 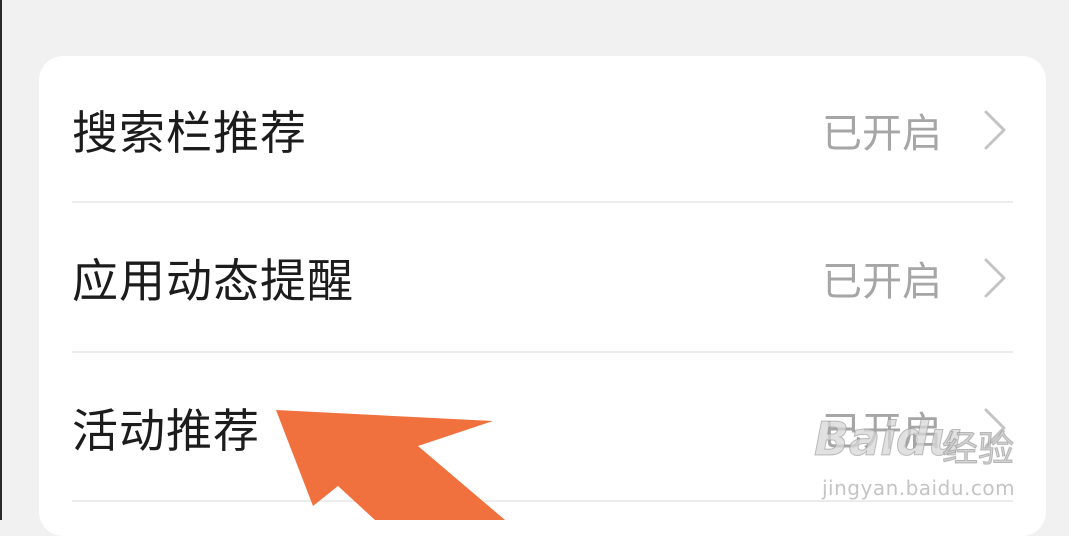 What do you see at coordinates (189, 133) in the screenshot?
I see `settings-item-label: 搜索栏推荐` at bounding box center [189, 133].